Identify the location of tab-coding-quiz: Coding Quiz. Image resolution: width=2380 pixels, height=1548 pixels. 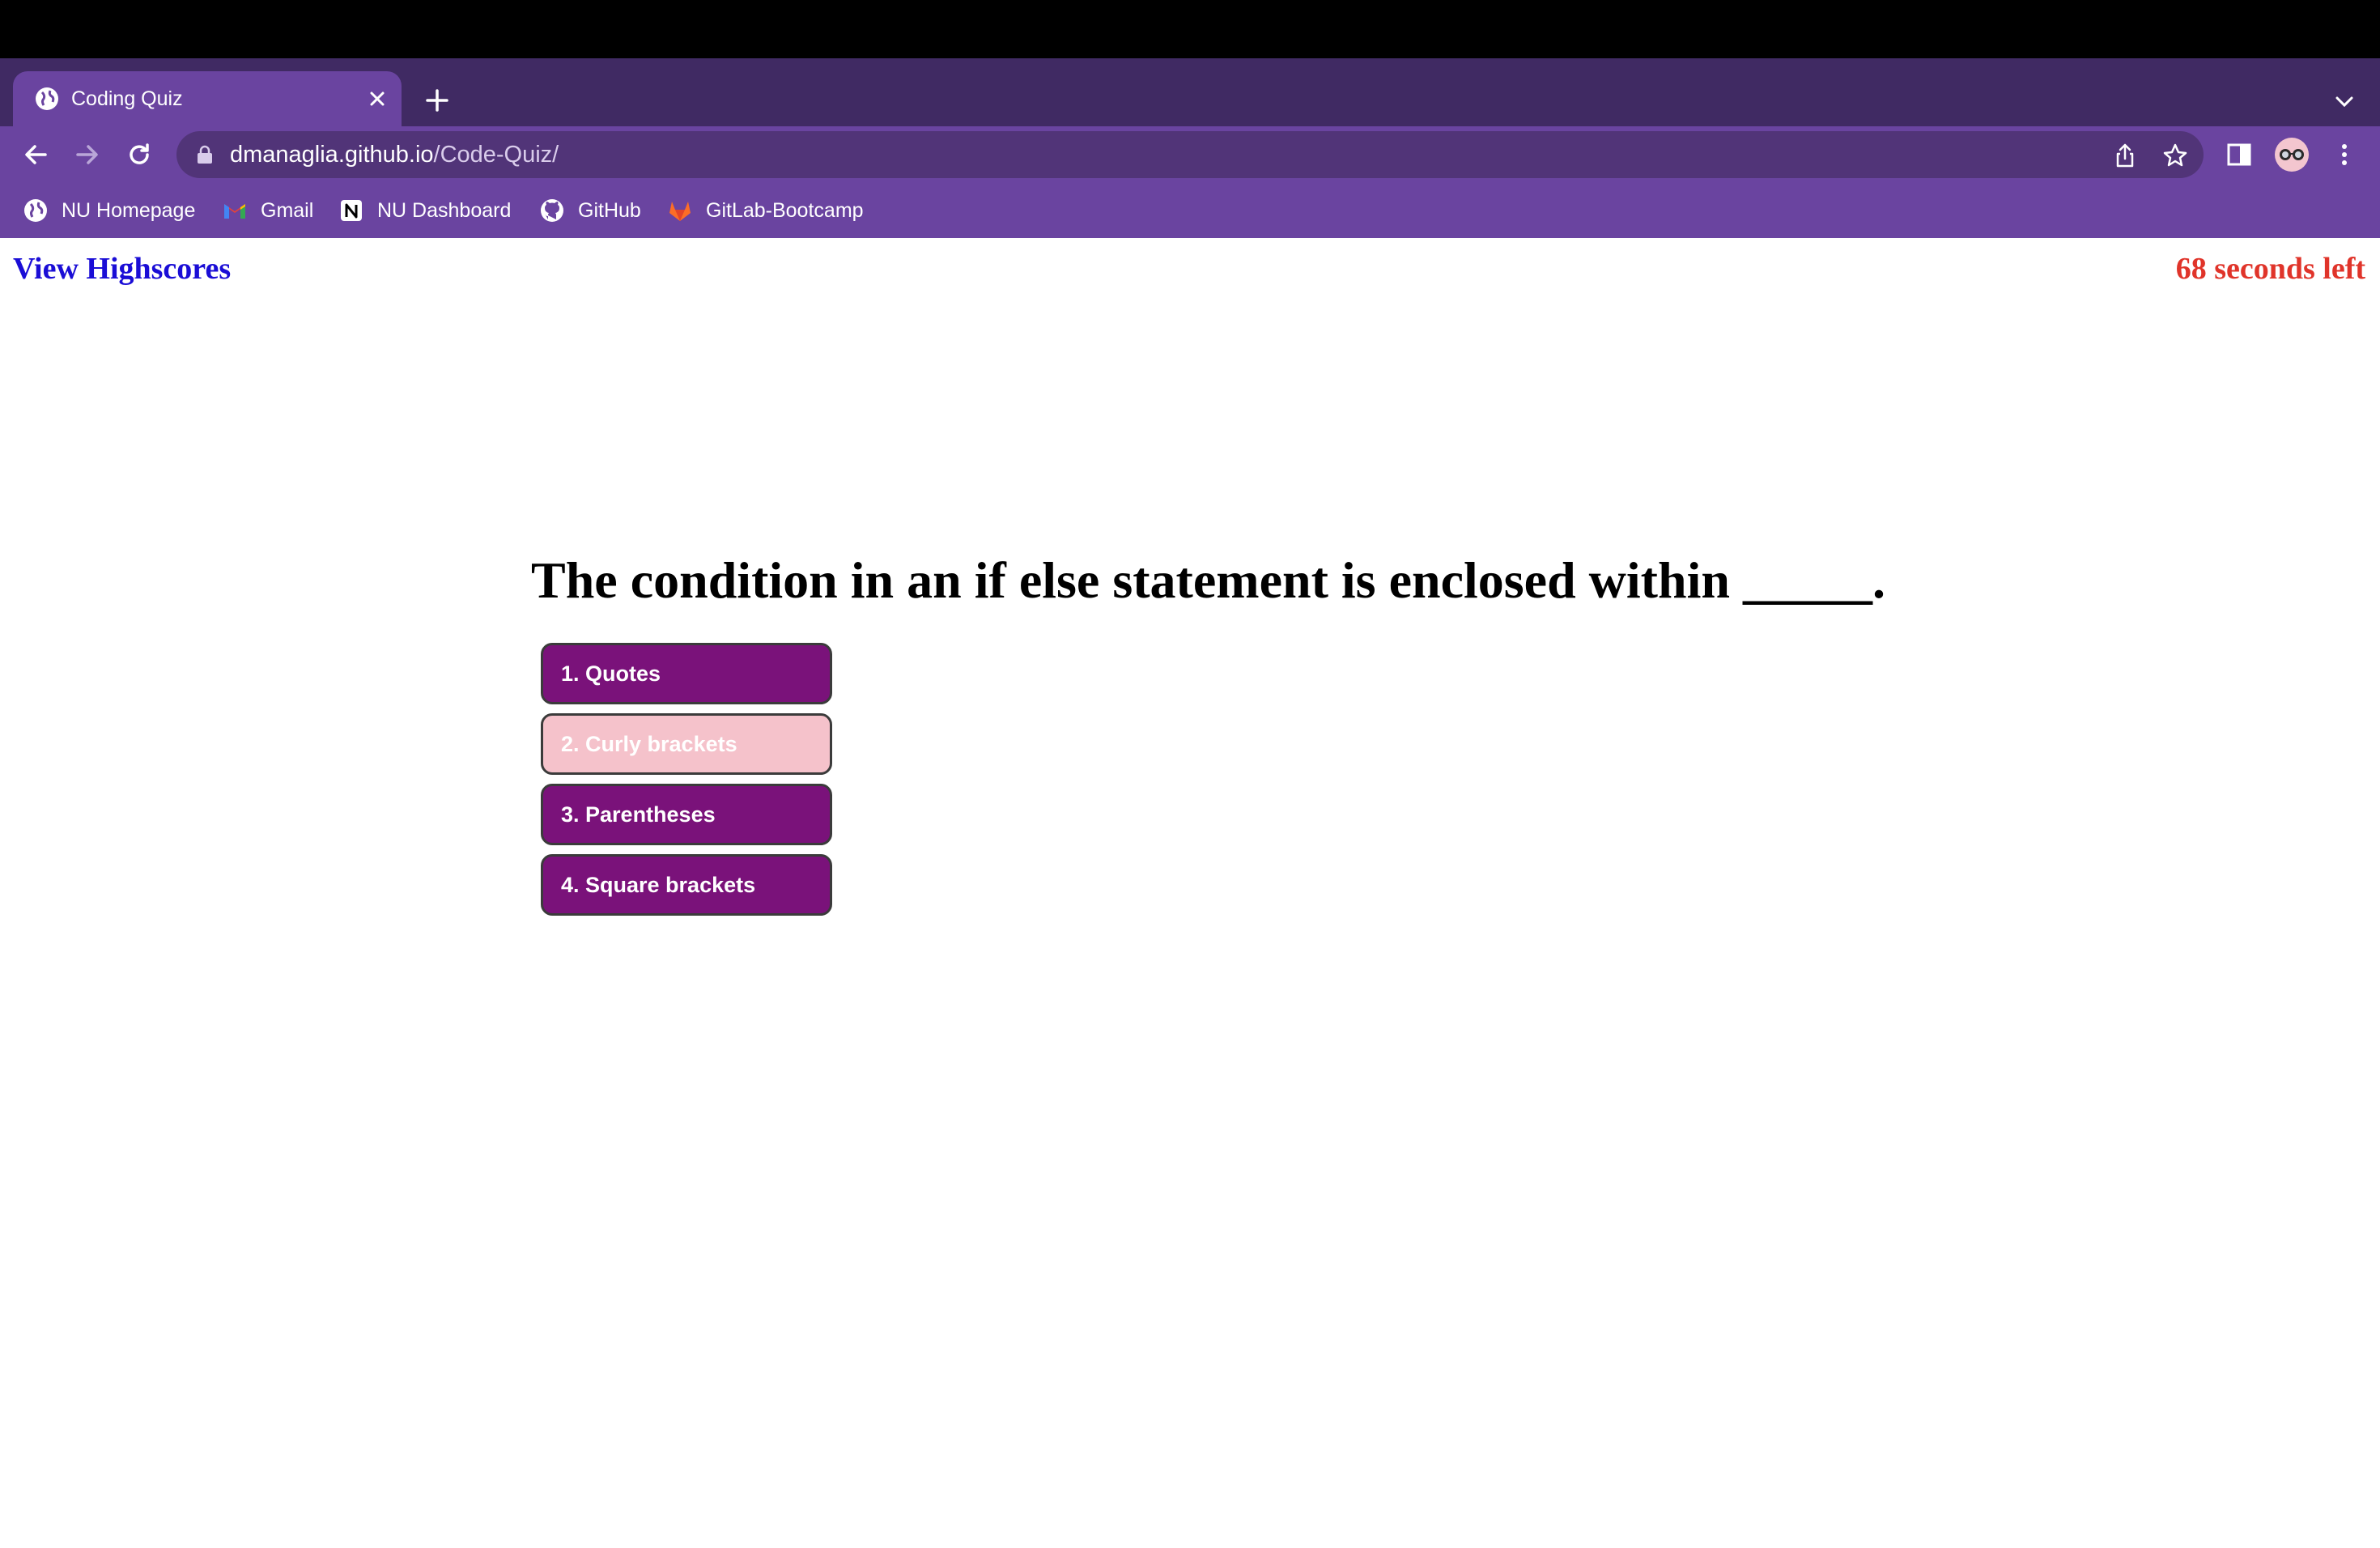
(207, 99).